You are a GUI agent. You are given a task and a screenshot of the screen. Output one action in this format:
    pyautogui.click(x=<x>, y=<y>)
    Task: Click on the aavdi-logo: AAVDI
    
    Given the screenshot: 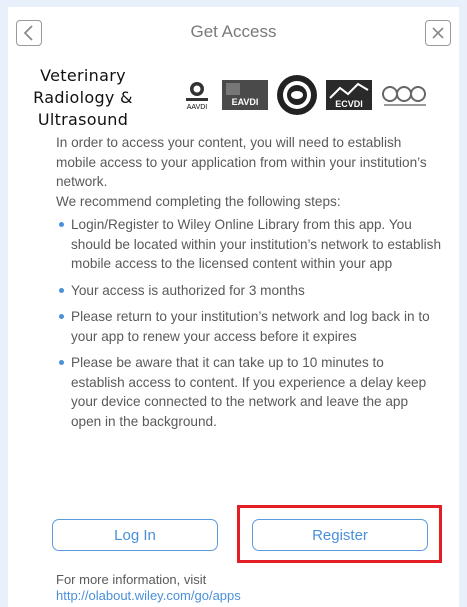 What is the action you would take?
    pyautogui.click(x=197, y=95)
    